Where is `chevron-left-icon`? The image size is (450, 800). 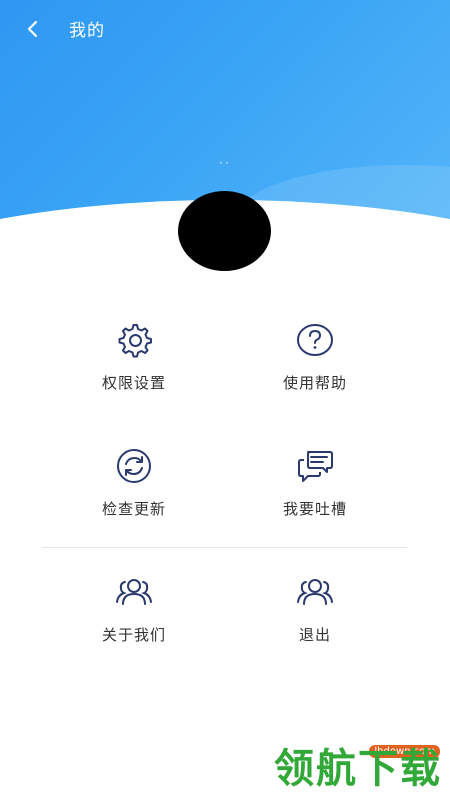
chevron-left-icon is located at coordinates (32, 29).